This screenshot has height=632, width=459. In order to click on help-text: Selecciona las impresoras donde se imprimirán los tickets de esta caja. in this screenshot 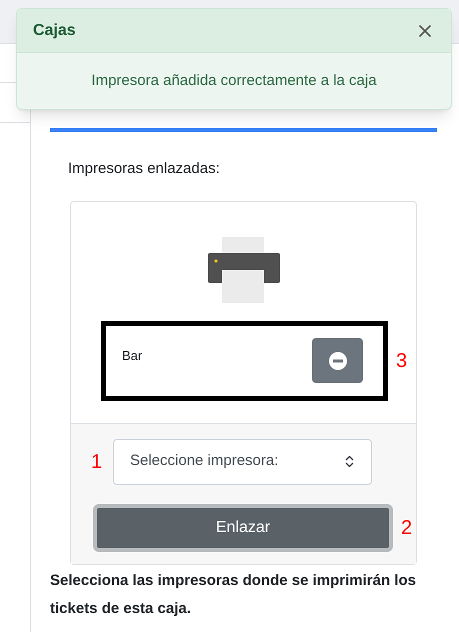, I will do `click(233, 594)`.